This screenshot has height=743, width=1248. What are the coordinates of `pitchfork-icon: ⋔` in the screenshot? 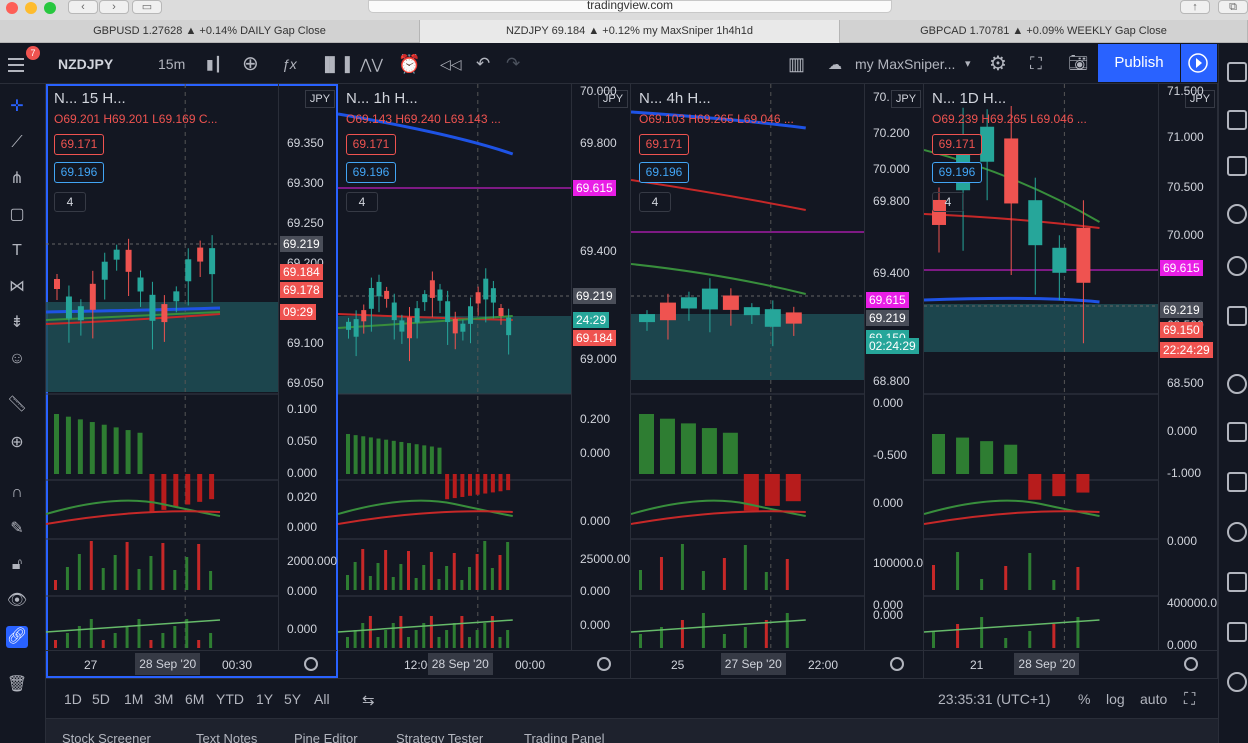 It's located at (17, 179).